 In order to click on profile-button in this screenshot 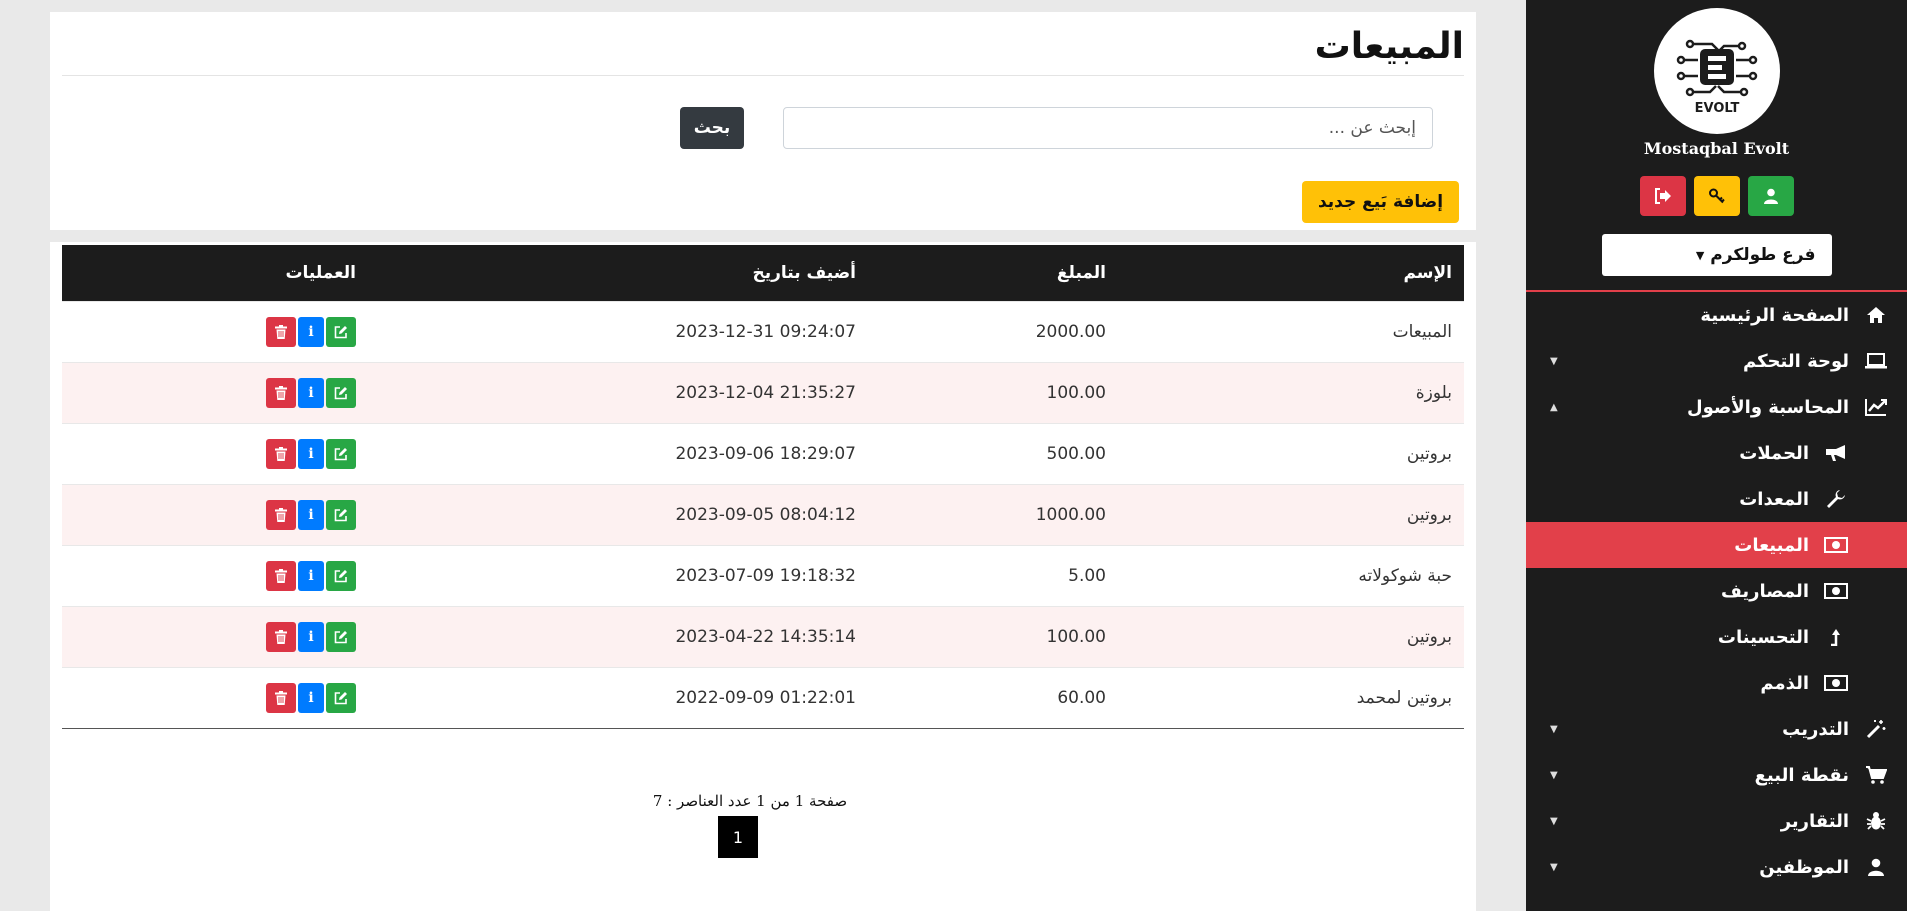, I will do `click(1770, 196)`.